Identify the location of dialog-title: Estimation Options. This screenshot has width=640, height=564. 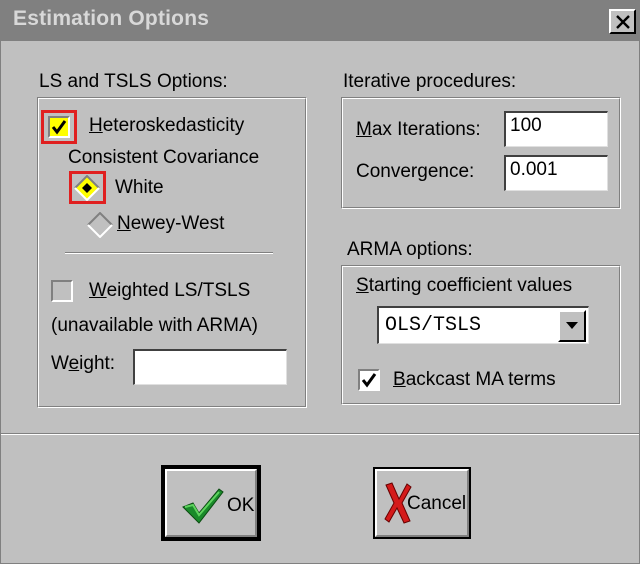
(111, 18).